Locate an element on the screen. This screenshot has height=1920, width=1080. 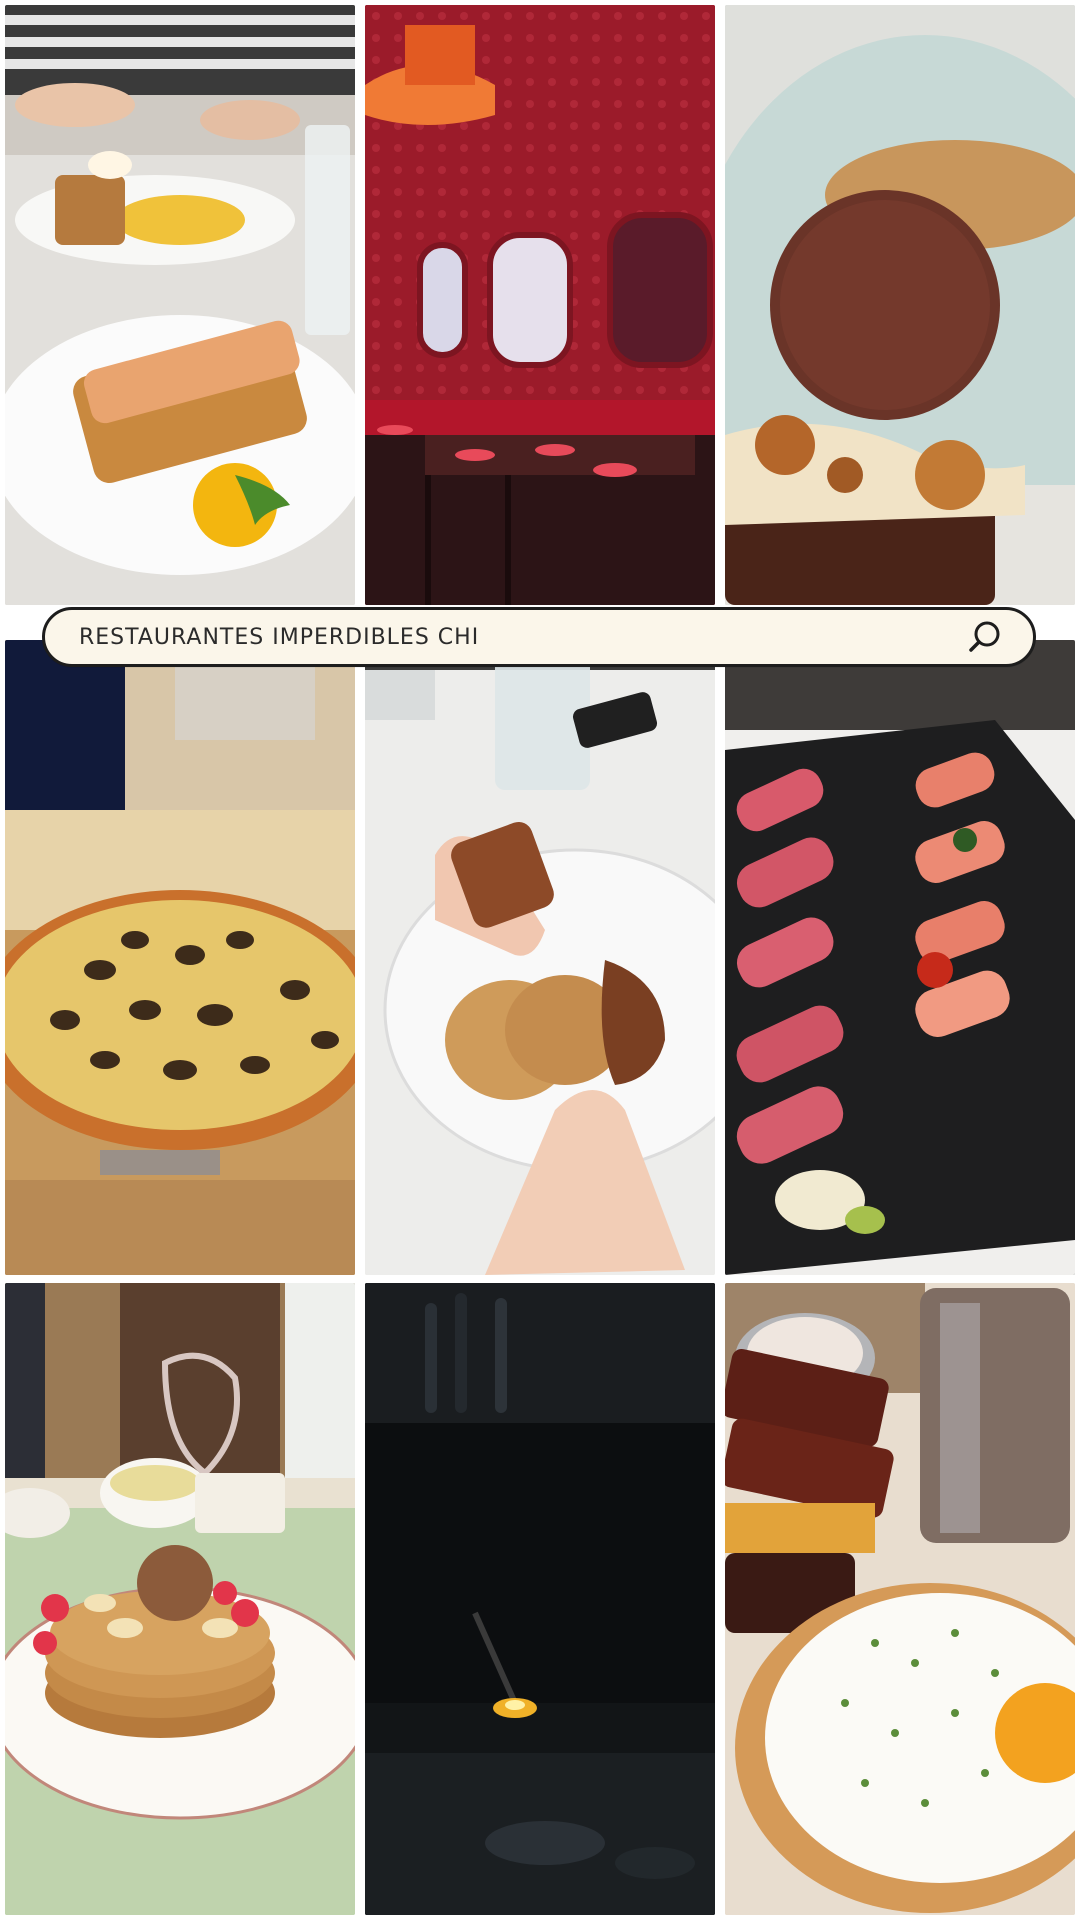
photo-tile-chocolate-dessert is located at coordinates (900, 305).